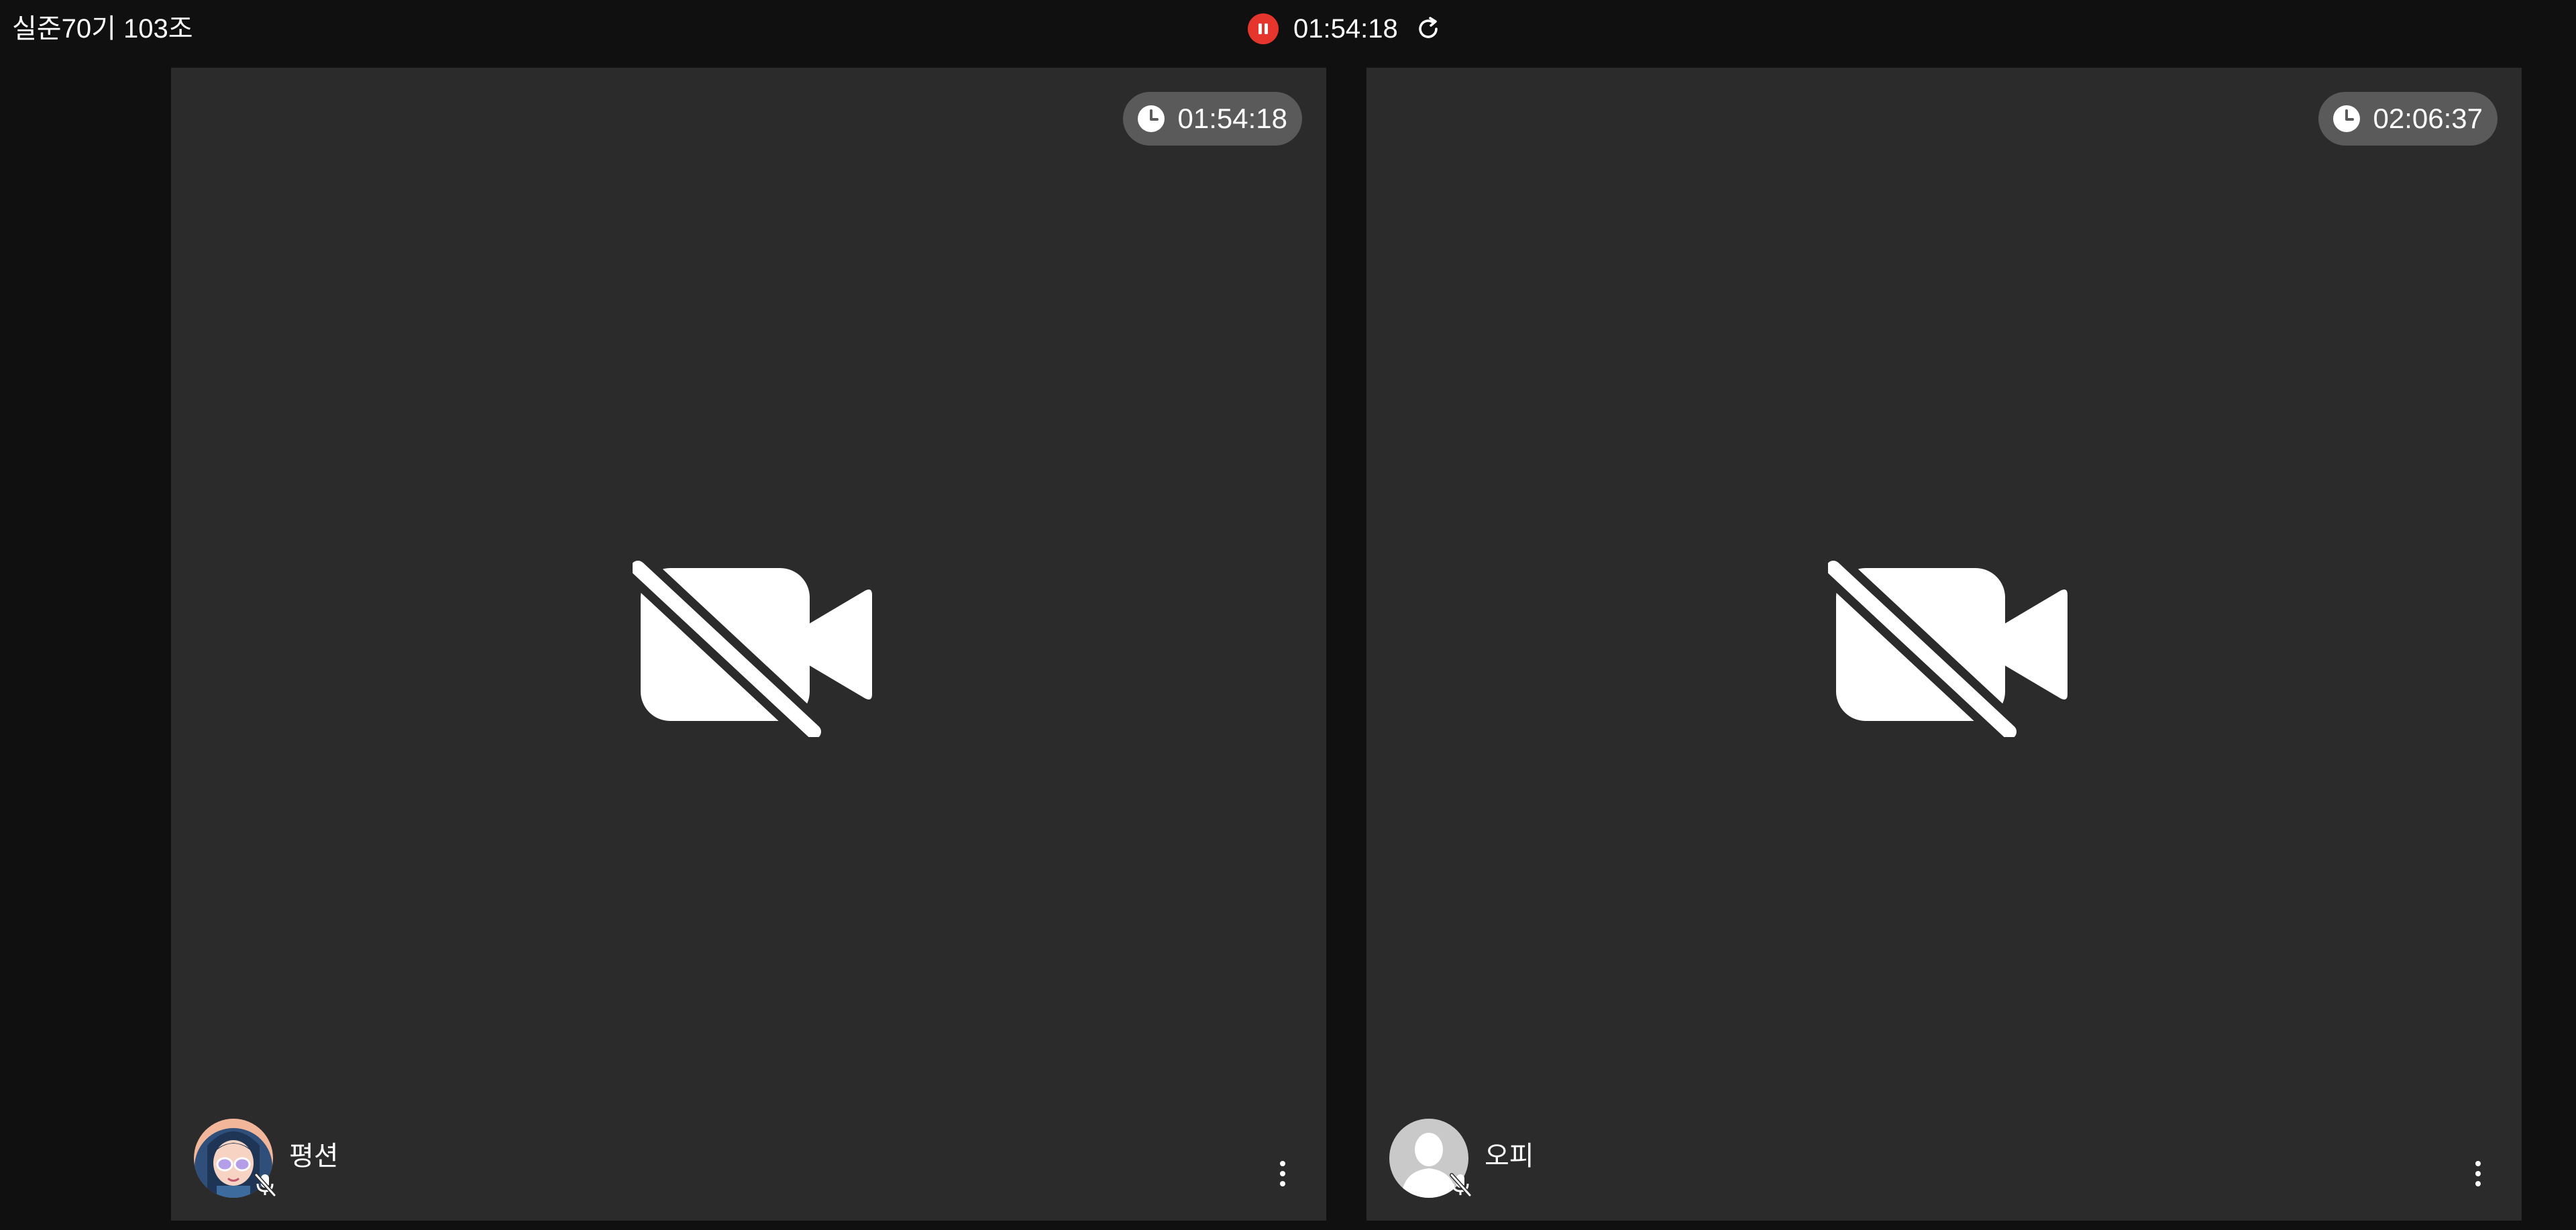  Describe the element at coordinates (1509, 1156) in the screenshot. I see `participant-name: 오피` at that location.